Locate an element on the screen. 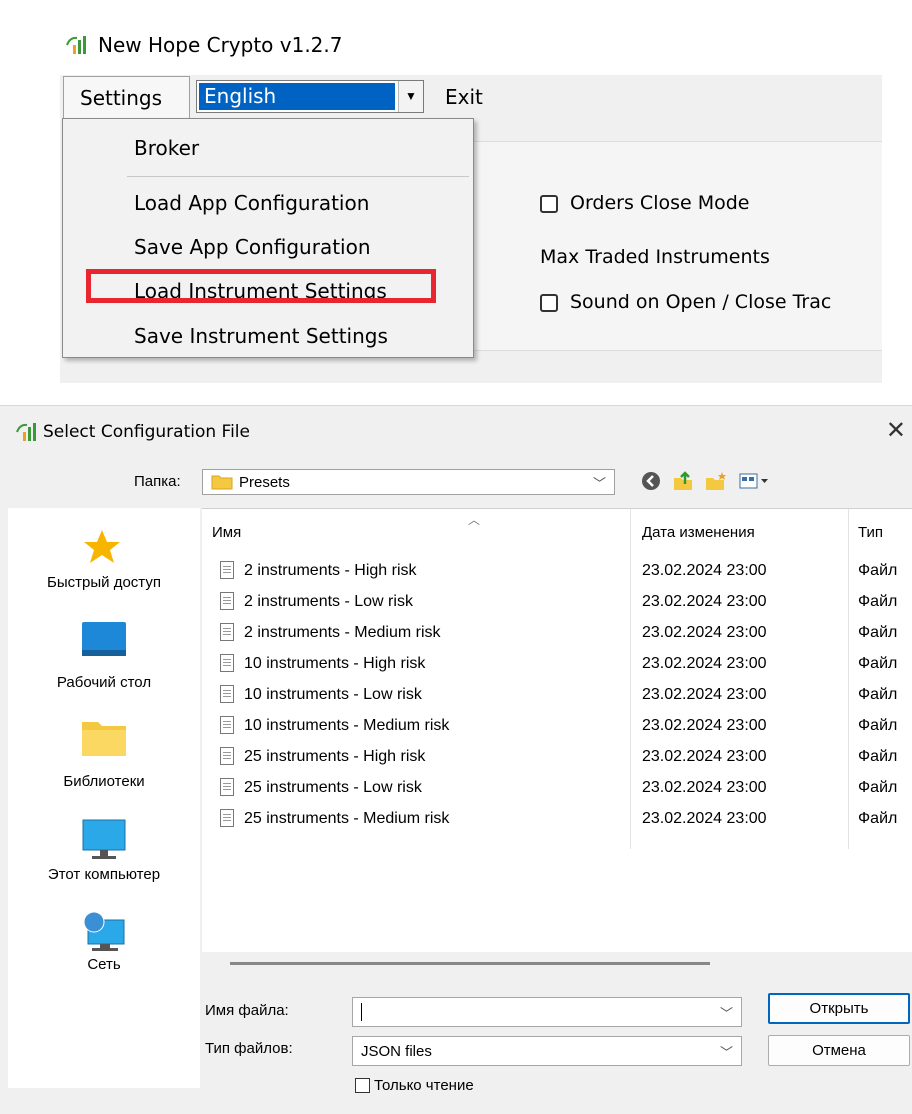  sound-label: Sound on Open / Close Trac is located at coordinates (701, 302).